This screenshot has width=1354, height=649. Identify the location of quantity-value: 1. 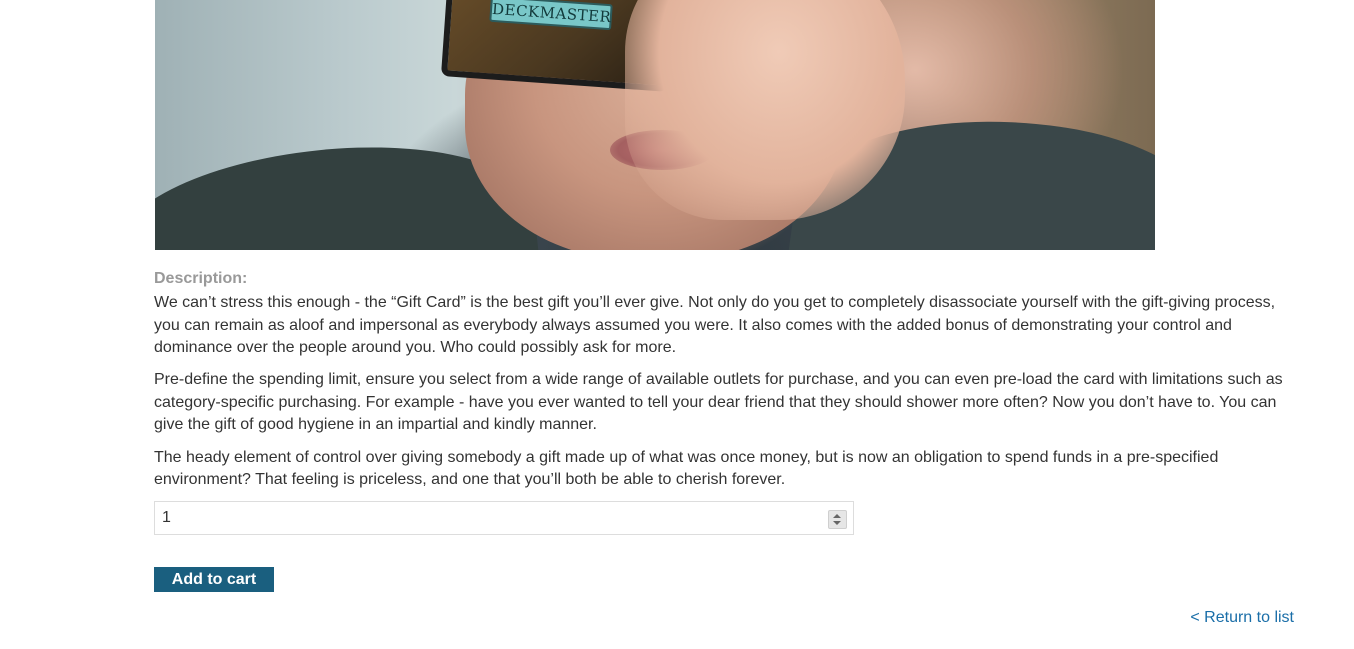
(166, 518).